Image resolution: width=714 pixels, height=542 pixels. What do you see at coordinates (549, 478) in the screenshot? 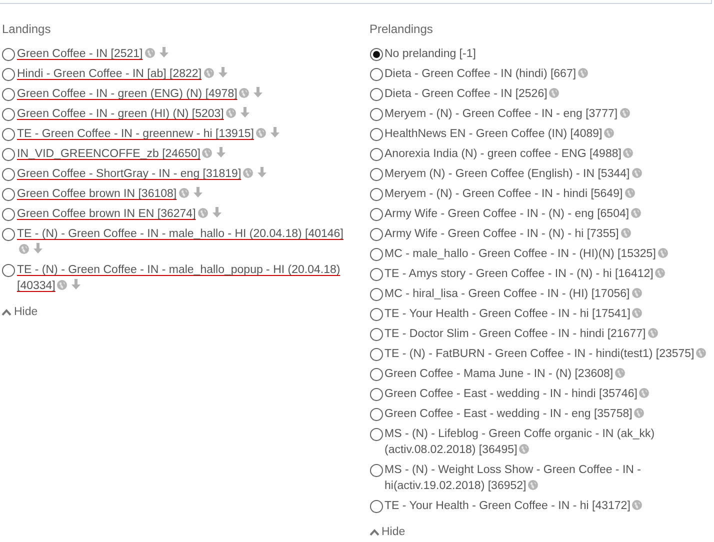
I see `prelanding-label: MS - (N) - Weight Loss Show - Green Coffee - IN - hi(activ.19.02.2018) [36952]` at bounding box center [549, 478].